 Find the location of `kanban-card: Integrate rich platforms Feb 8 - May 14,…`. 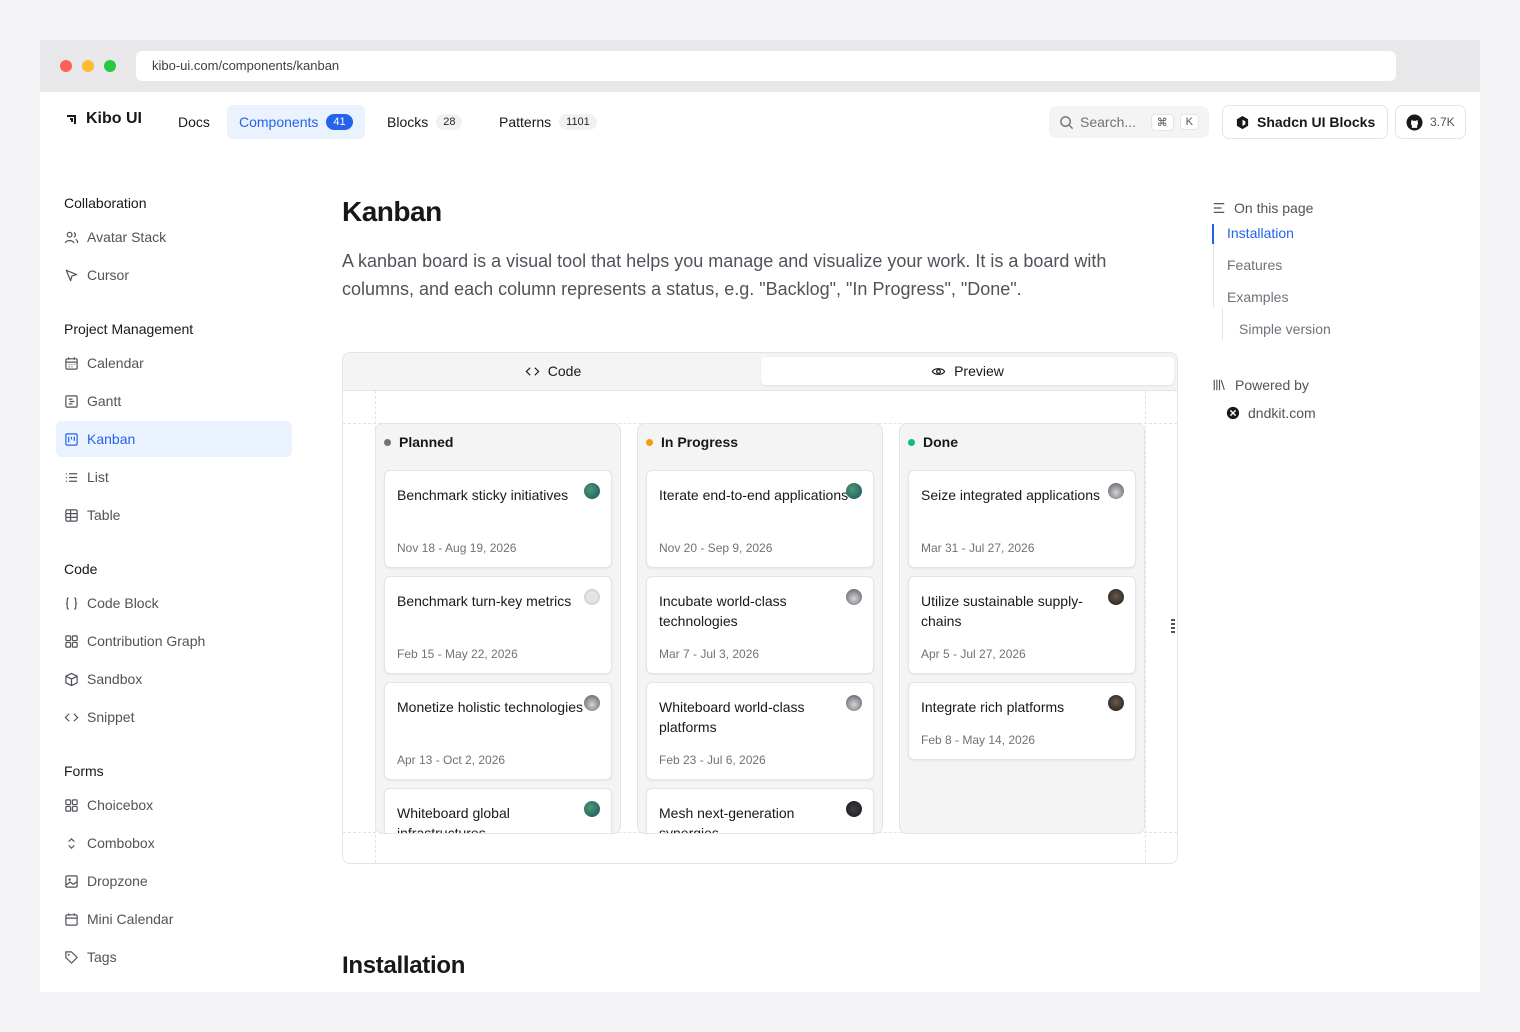

kanban-card: Integrate rich platforms Feb 8 - May 14,… is located at coordinates (1022, 721).